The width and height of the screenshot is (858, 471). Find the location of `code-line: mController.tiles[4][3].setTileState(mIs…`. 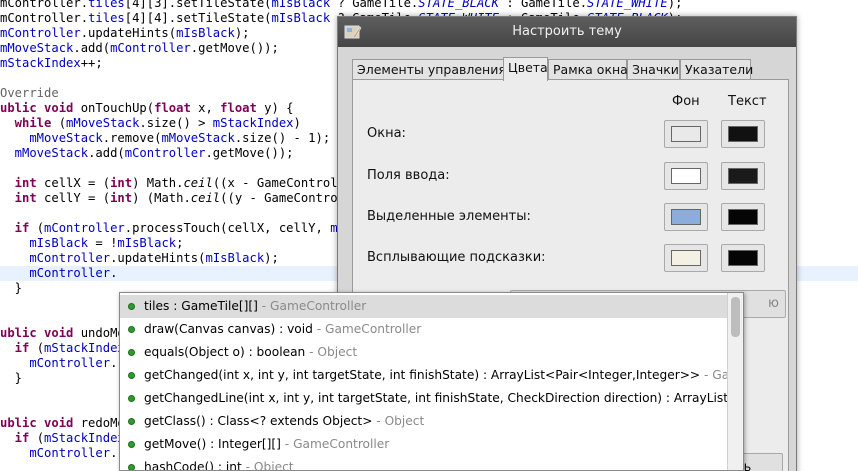

code-line: mController.tiles[4][3].setTileState(mIs… is located at coordinates (341, 5).